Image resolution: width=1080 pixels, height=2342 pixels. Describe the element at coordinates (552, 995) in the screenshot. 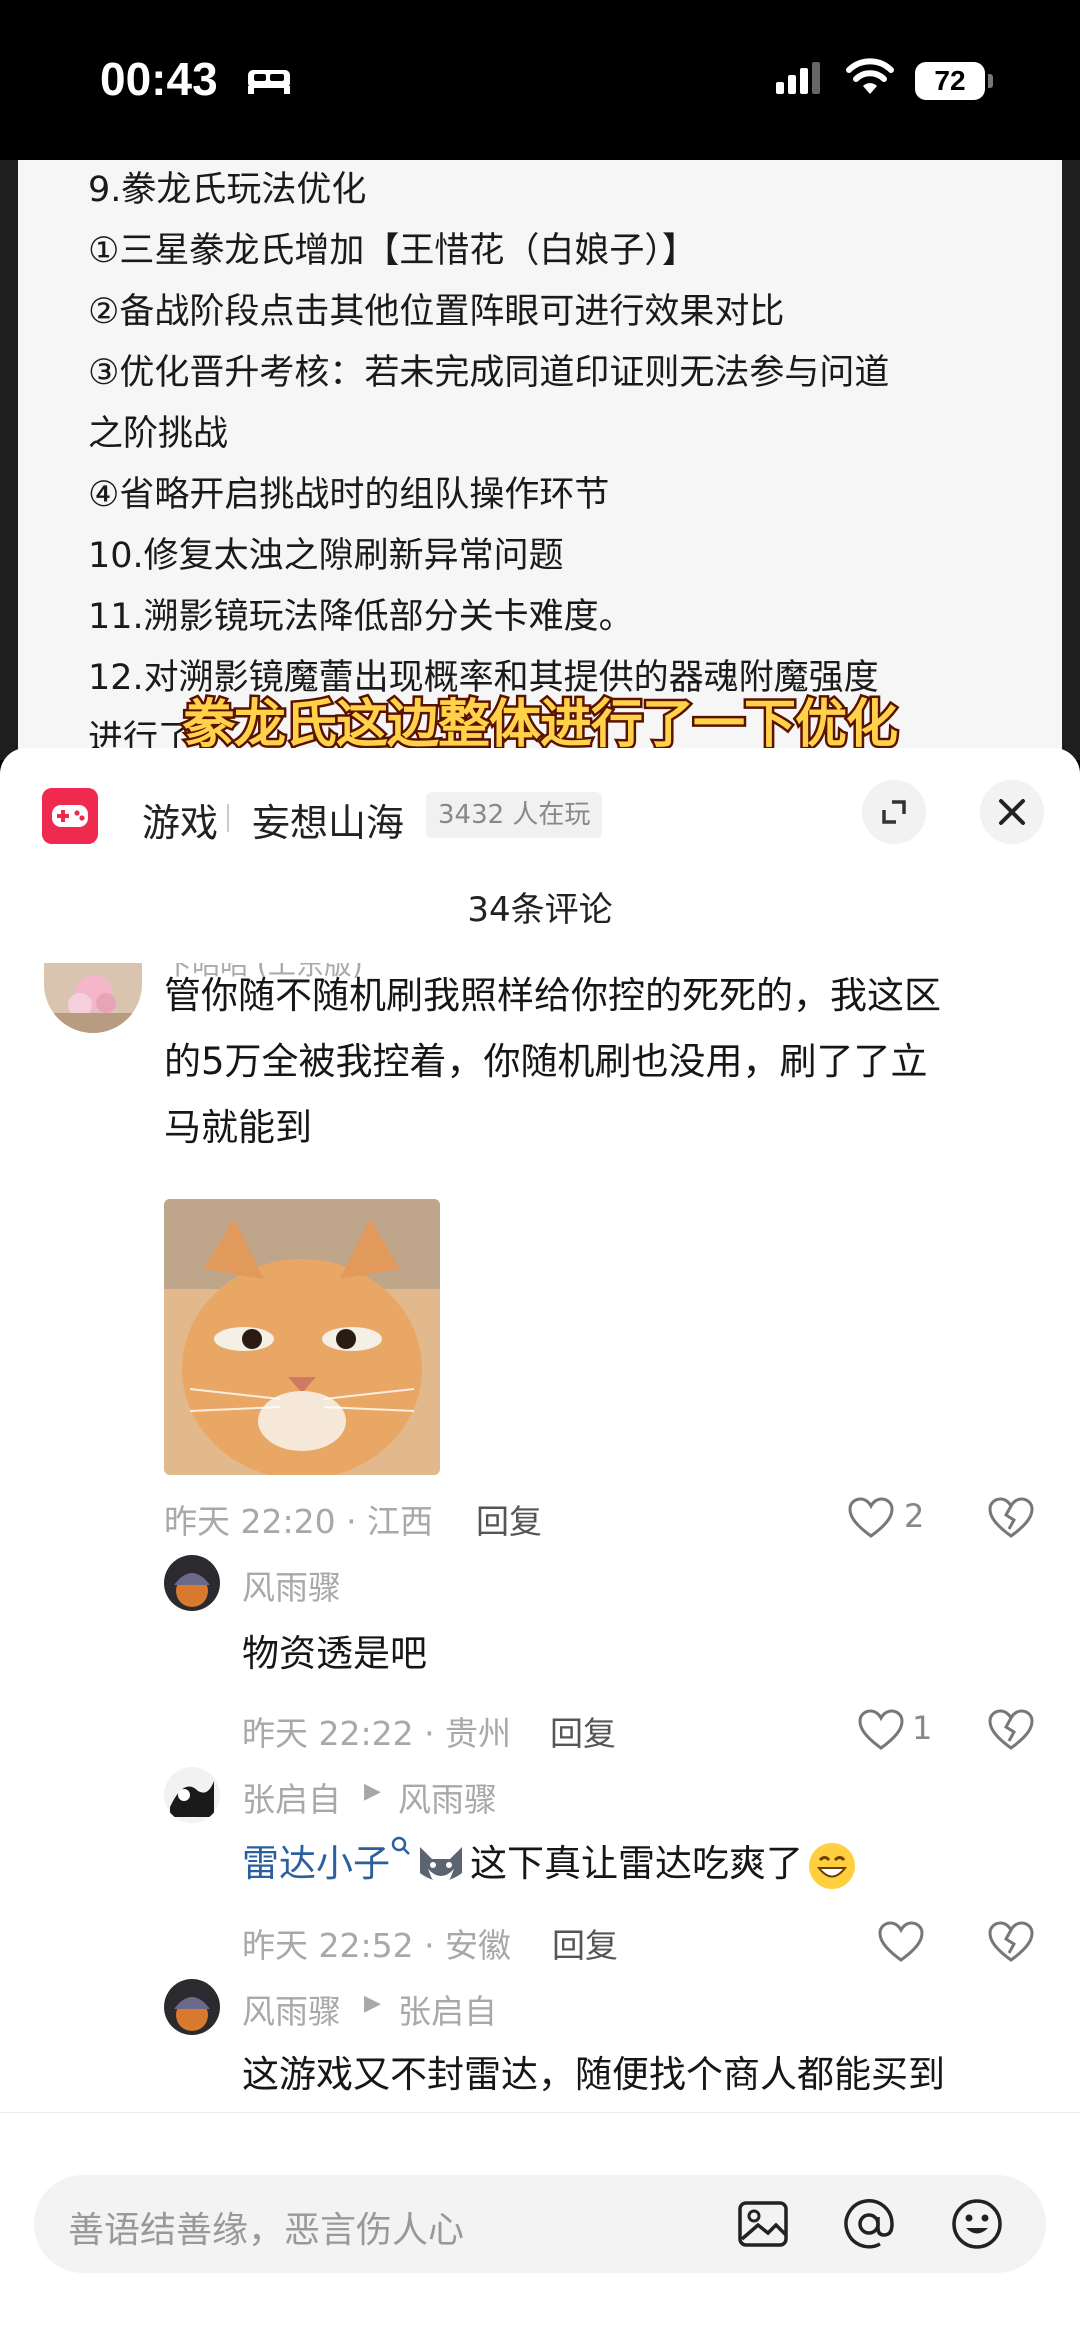

I see `comment-line: 管你随不随机刷我照样给你控的死死的，我这区` at that location.